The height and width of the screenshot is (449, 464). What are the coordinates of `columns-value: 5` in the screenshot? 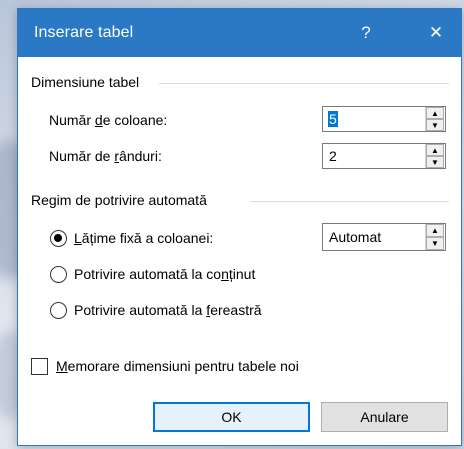 It's located at (333, 119).